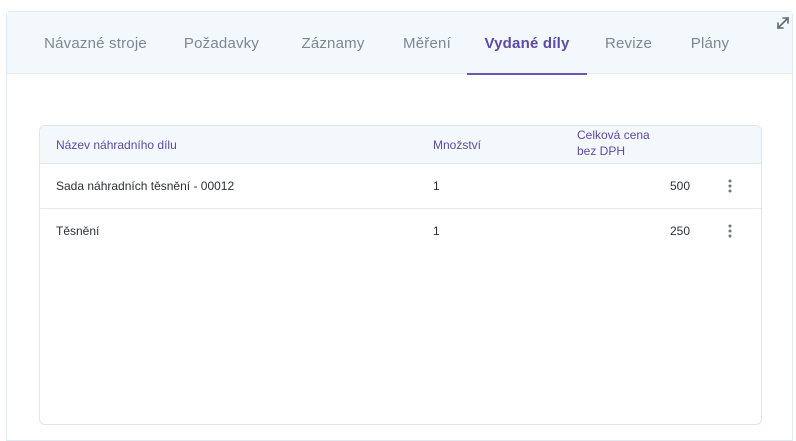  Describe the element at coordinates (601, 151) in the screenshot. I see `column-header-price-line2: bez DPH` at that location.